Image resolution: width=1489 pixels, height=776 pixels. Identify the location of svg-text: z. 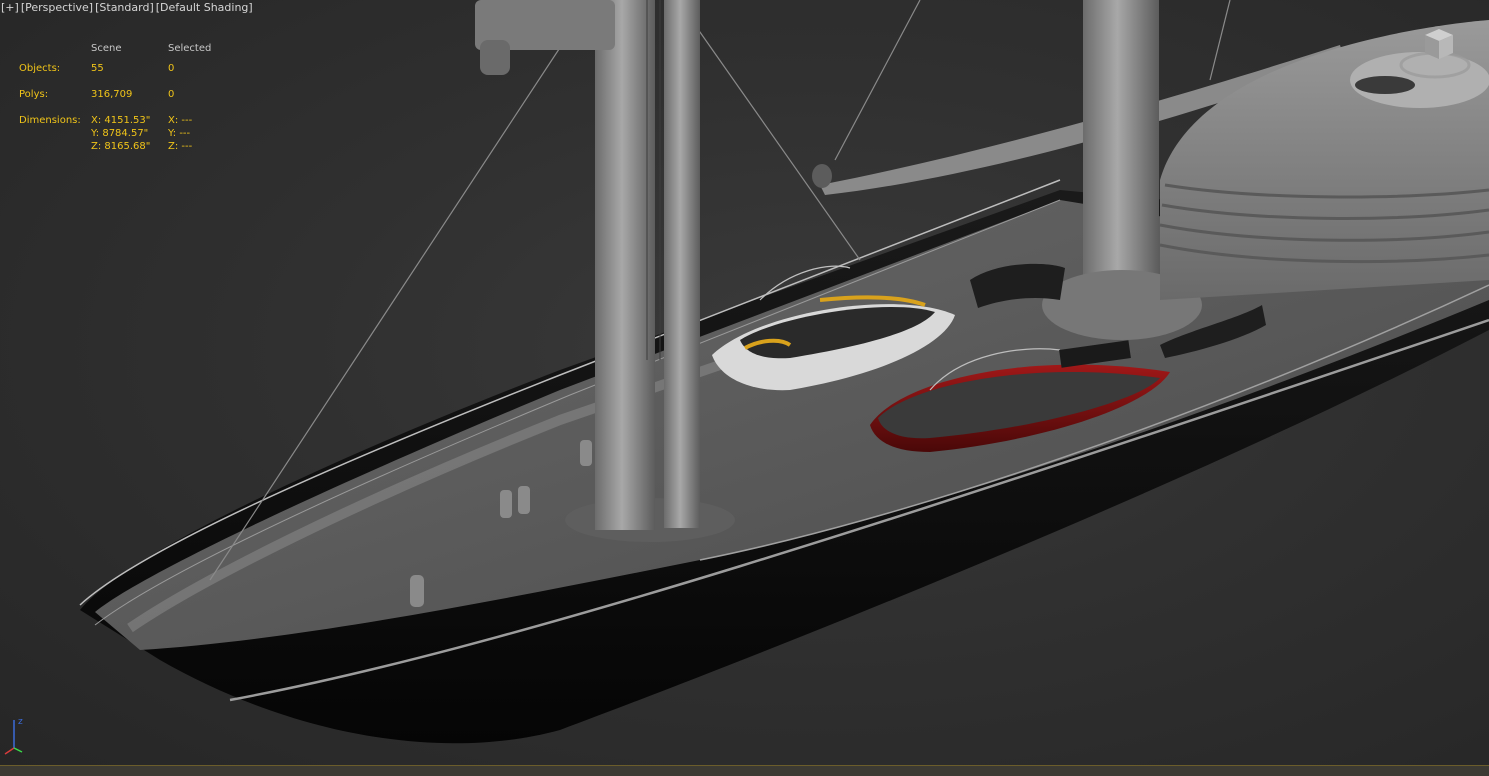
(20, 722).